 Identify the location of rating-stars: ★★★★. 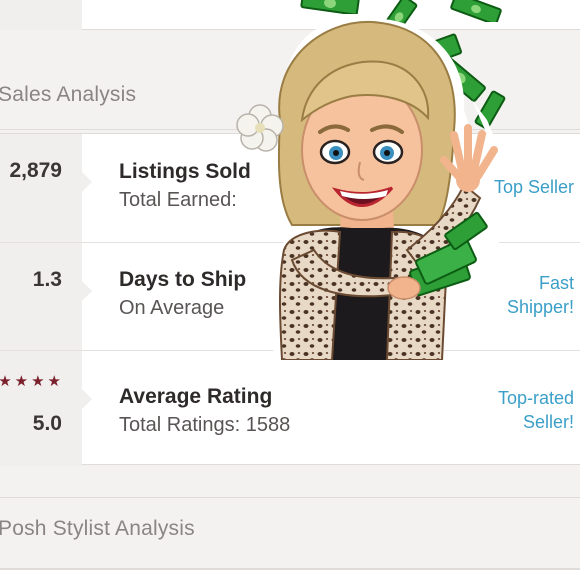
(32, 381).